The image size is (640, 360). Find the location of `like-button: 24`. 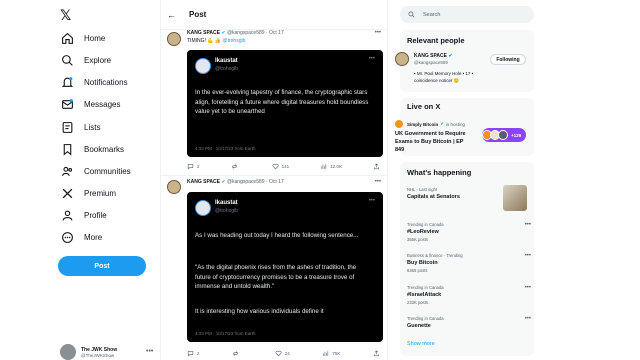

like-button: 24 is located at coordinates (282, 353).